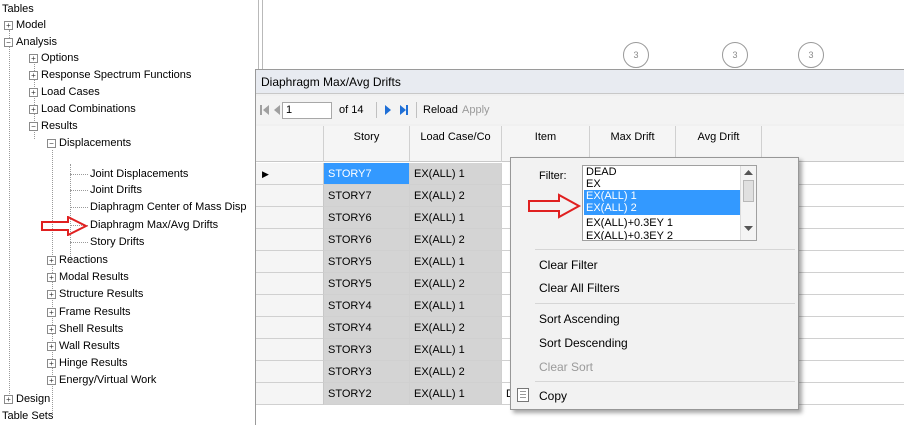 The image size is (904, 426). Describe the element at coordinates (580, 110) in the screenshot. I see `table-toolbar: 1 of 14 Reload Apply` at that location.